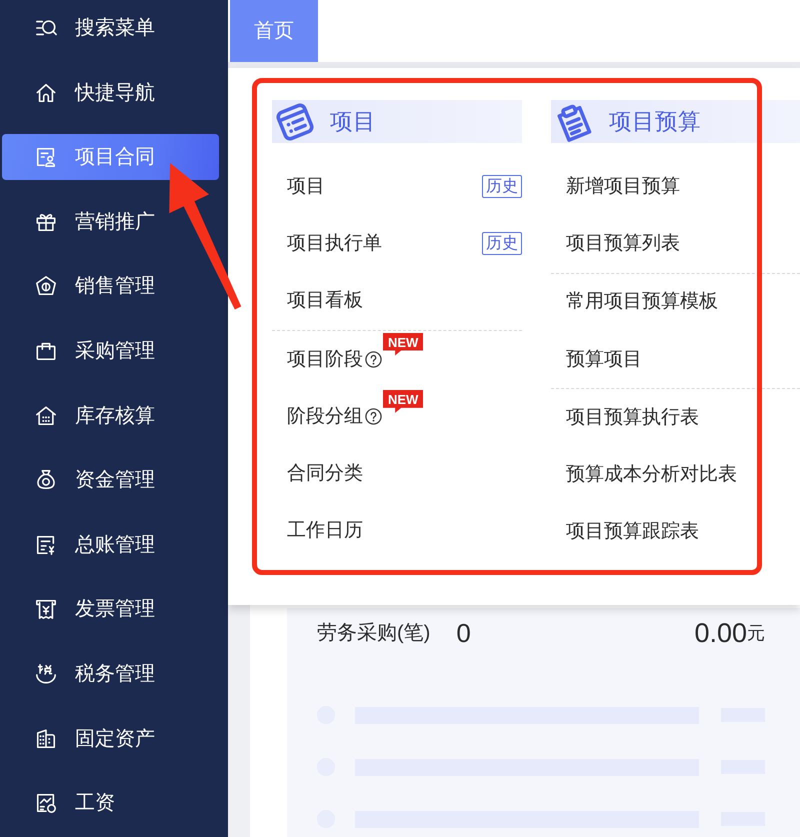 This screenshot has height=837, width=800. Describe the element at coordinates (110, 480) in the screenshot. I see `sidebar-item: 资金管理` at that location.